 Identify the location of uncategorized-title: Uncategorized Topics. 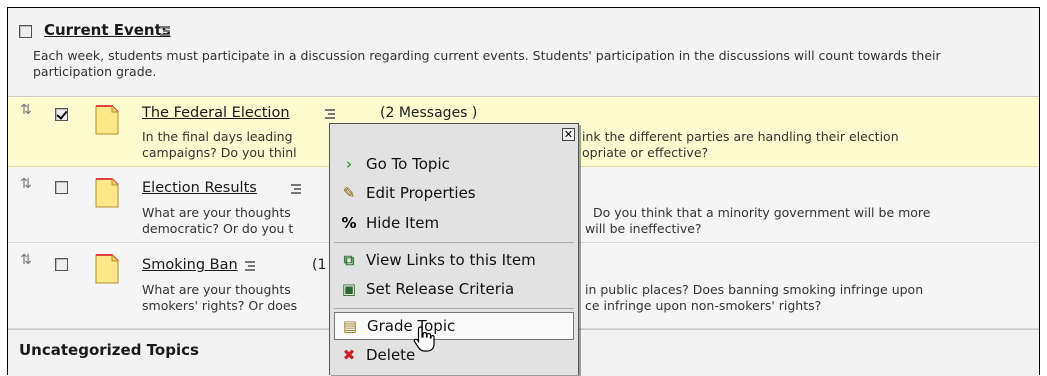
(109, 350).